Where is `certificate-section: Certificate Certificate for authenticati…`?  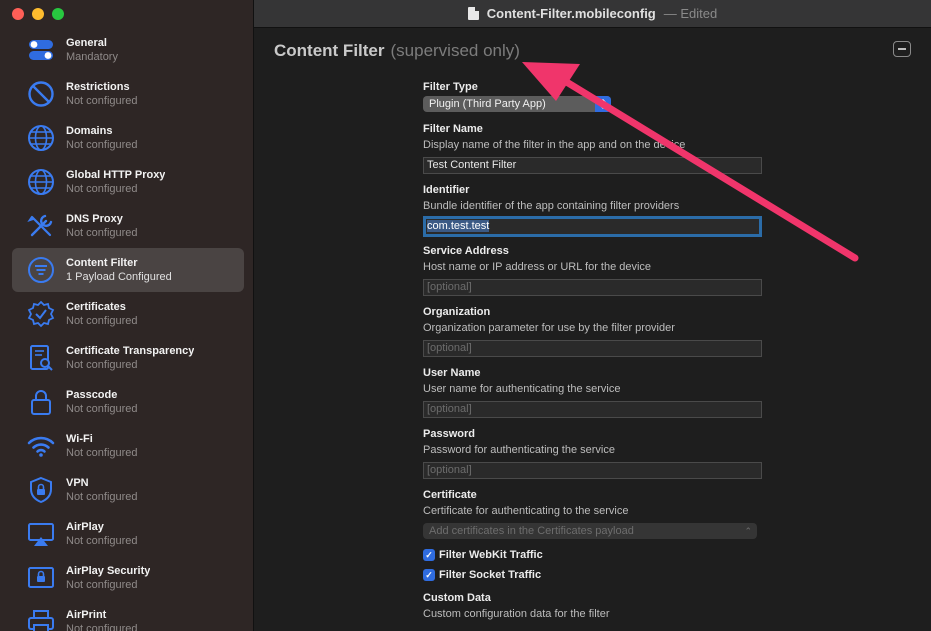 certificate-section: Certificate Certificate for authenticati… is located at coordinates (595, 516).